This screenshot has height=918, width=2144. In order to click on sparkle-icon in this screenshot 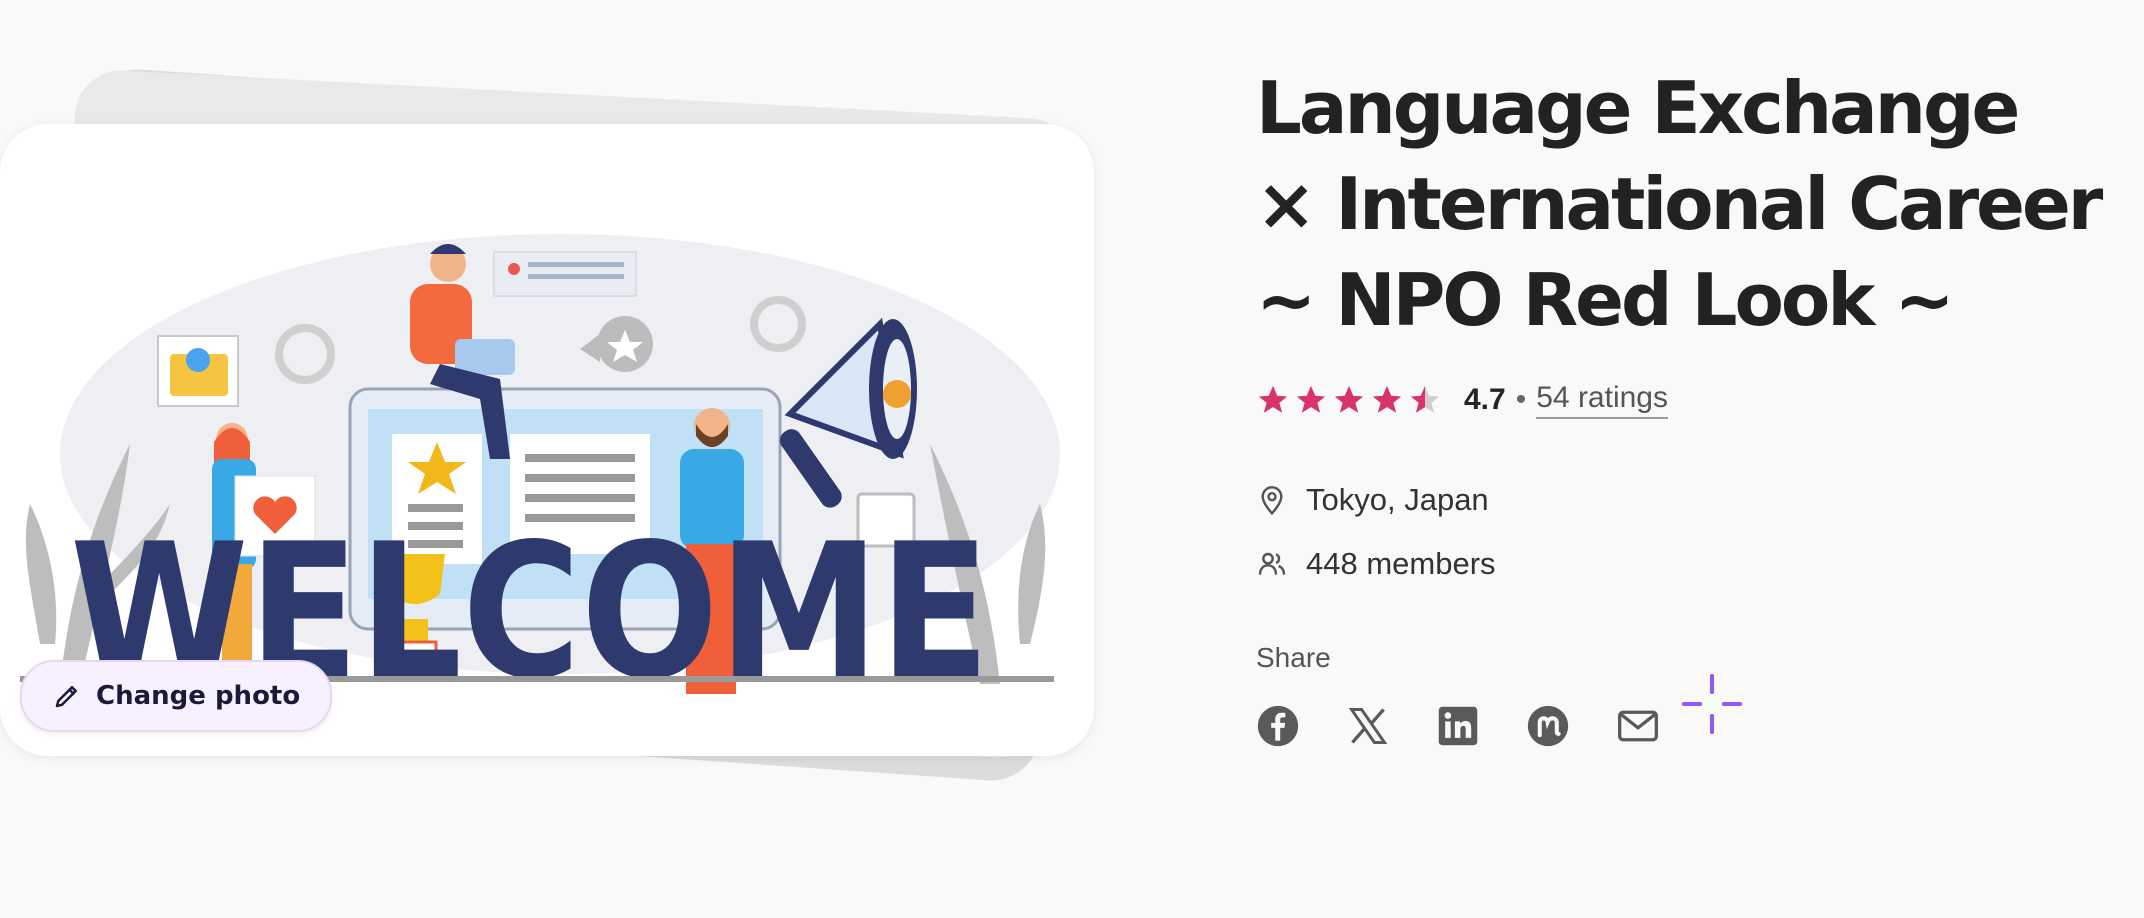, I will do `click(1712, 704)`.